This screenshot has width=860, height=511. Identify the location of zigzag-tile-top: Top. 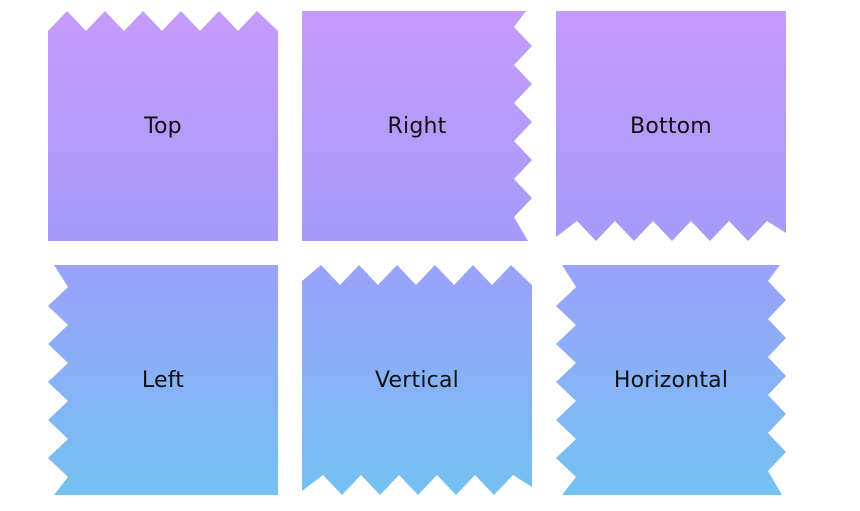
(163, 126).